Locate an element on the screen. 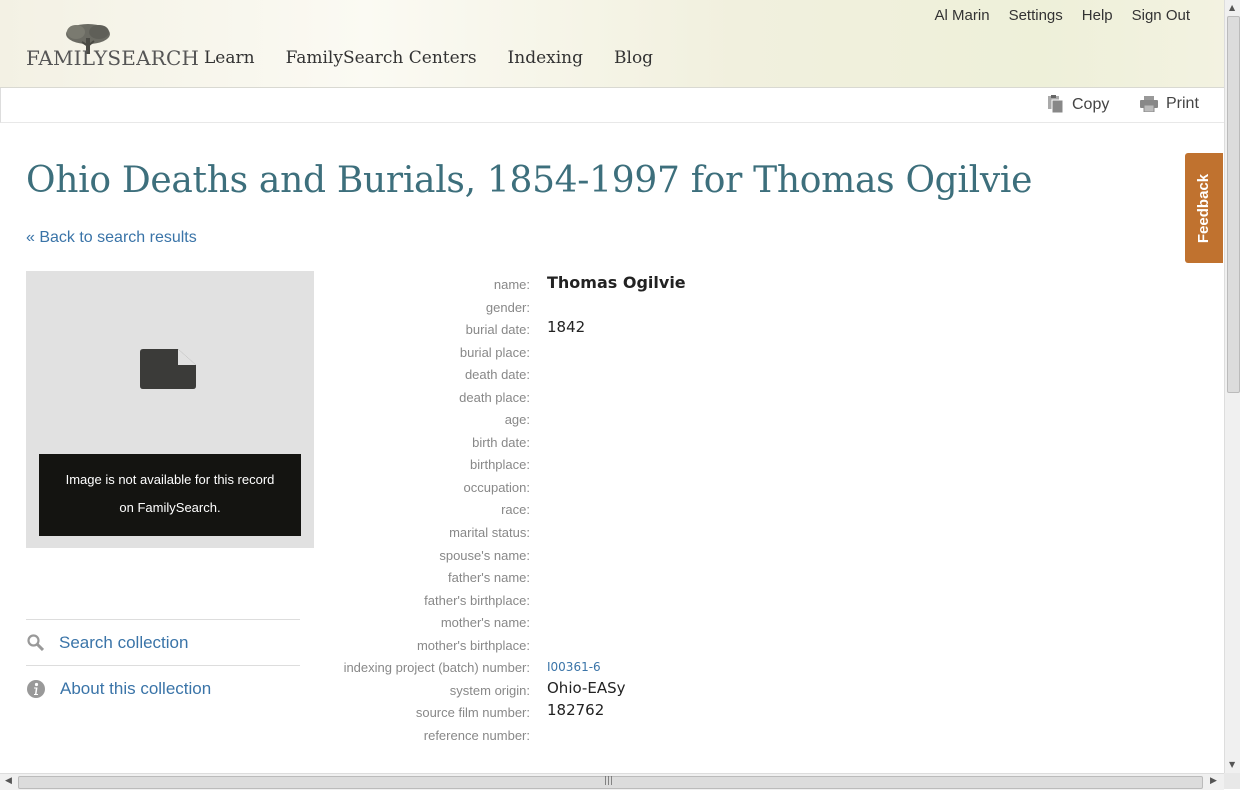  search-collection-link: Search collection is located at coordinates (163, 642).